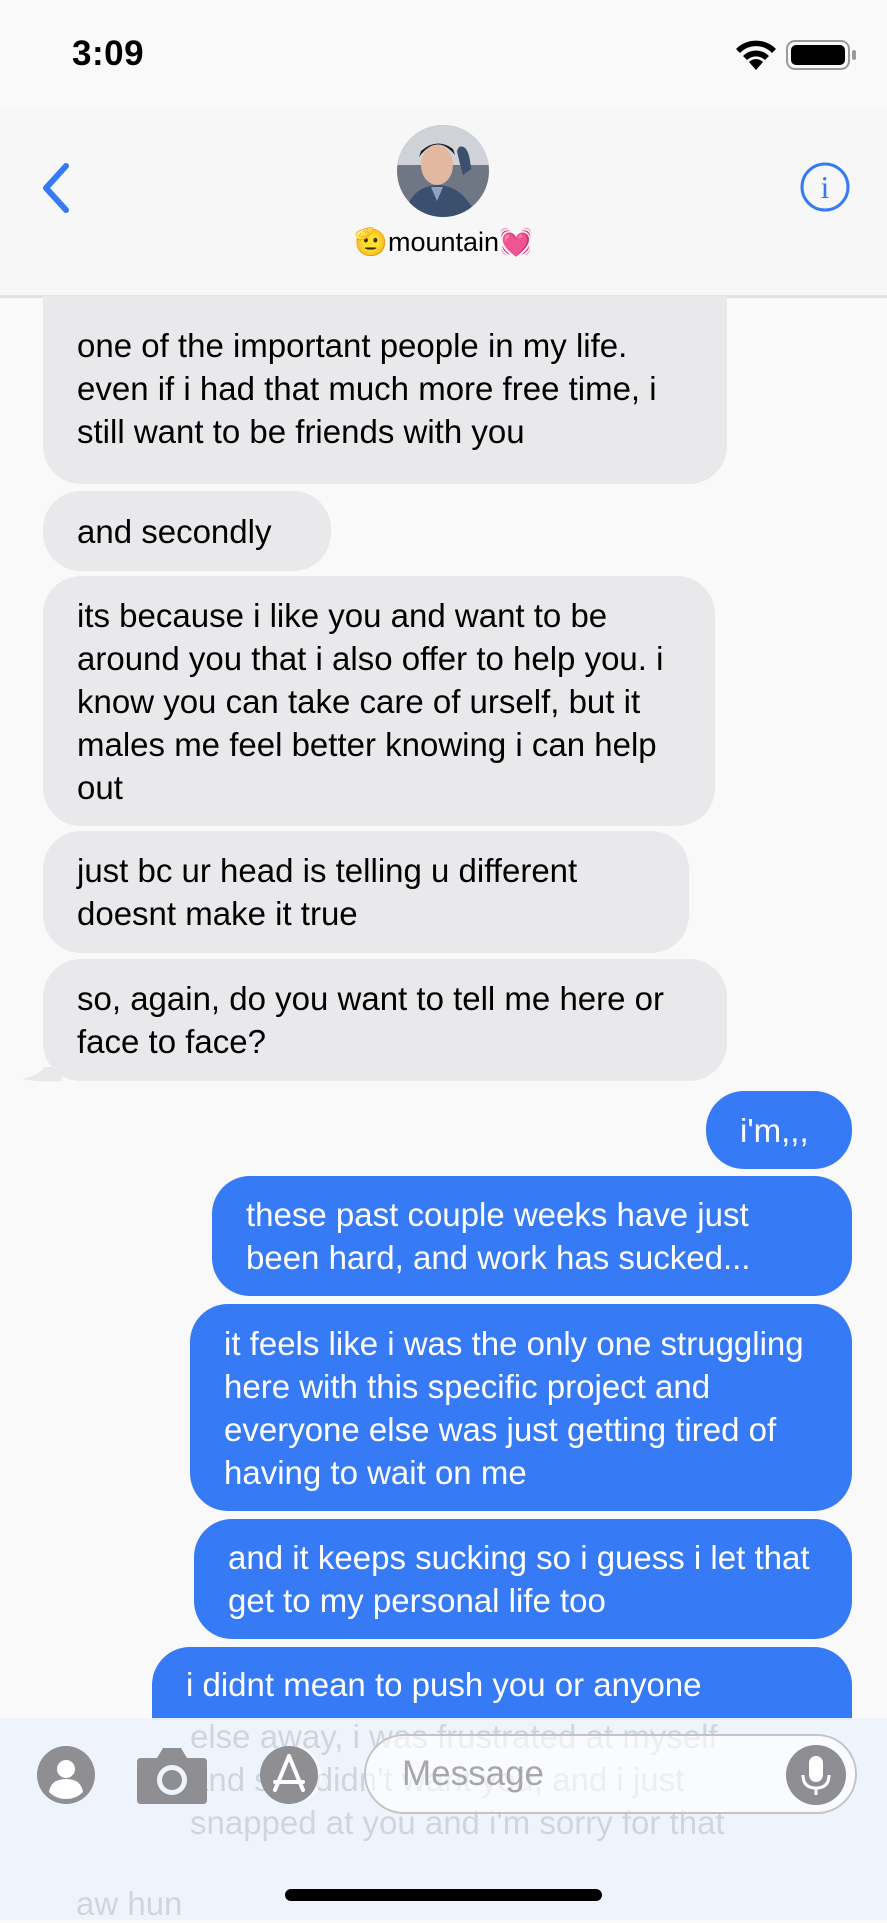 This screenshot has width=887, height=1923. Describe the element at coordinates (610, 1774) in the screenshot. I see `message-input: Message` at that location.